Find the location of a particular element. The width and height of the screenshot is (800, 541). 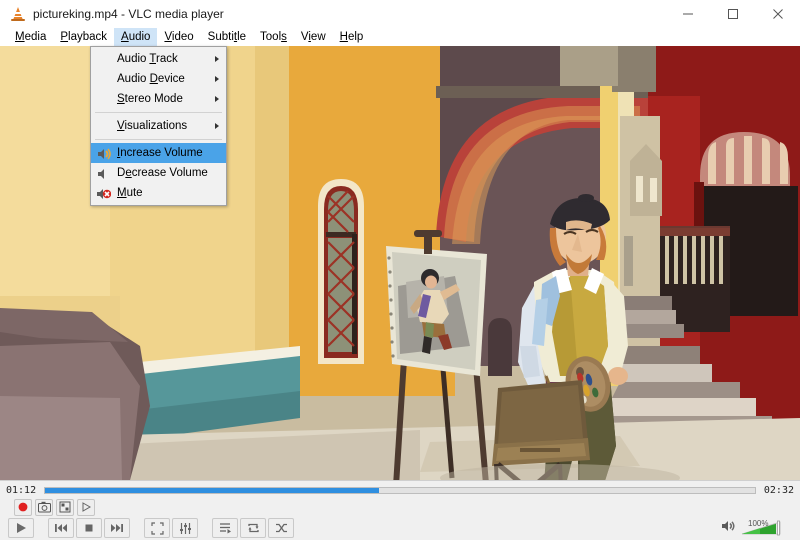

close-icon is located at coordinates (777, 14).